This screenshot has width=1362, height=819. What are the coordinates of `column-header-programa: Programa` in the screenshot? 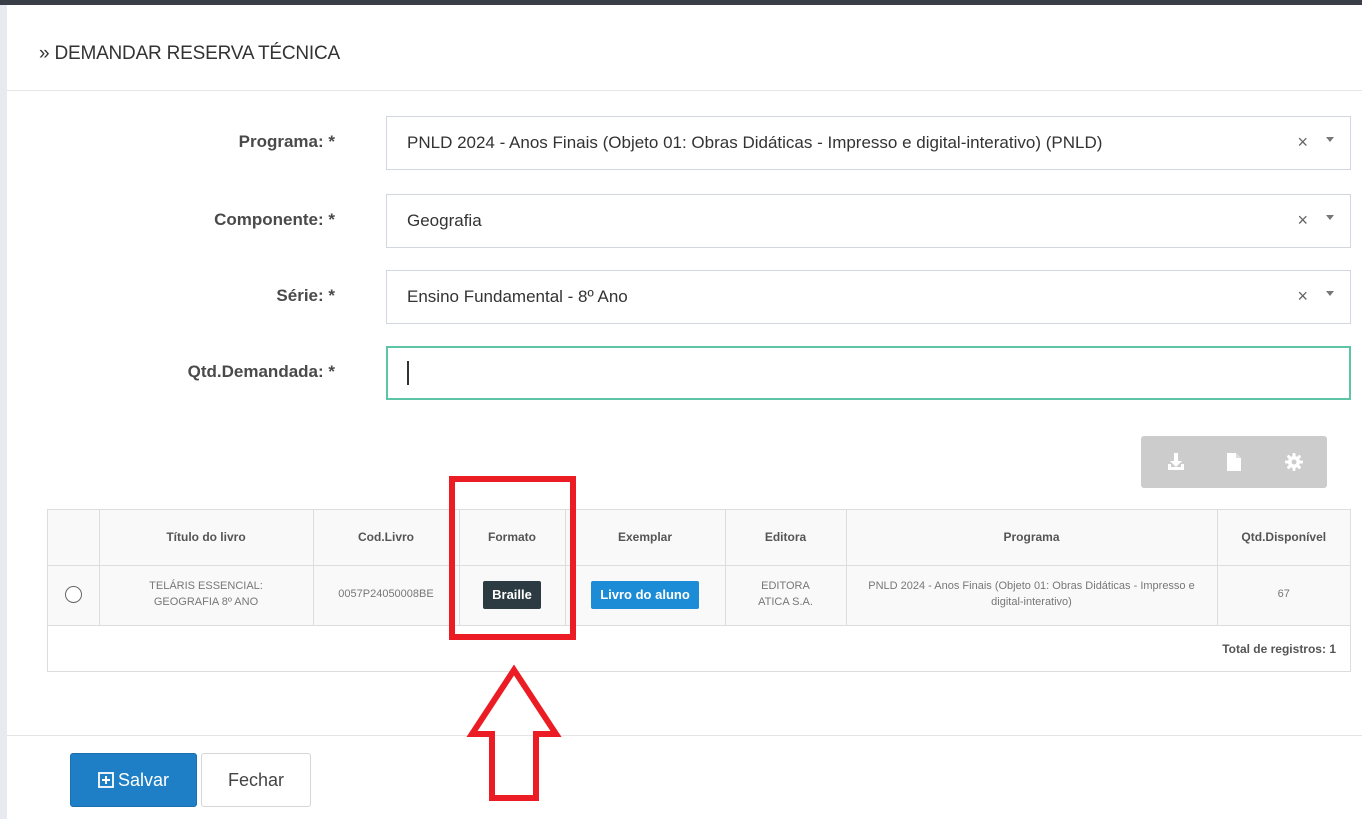 It's located at (1032, 538).